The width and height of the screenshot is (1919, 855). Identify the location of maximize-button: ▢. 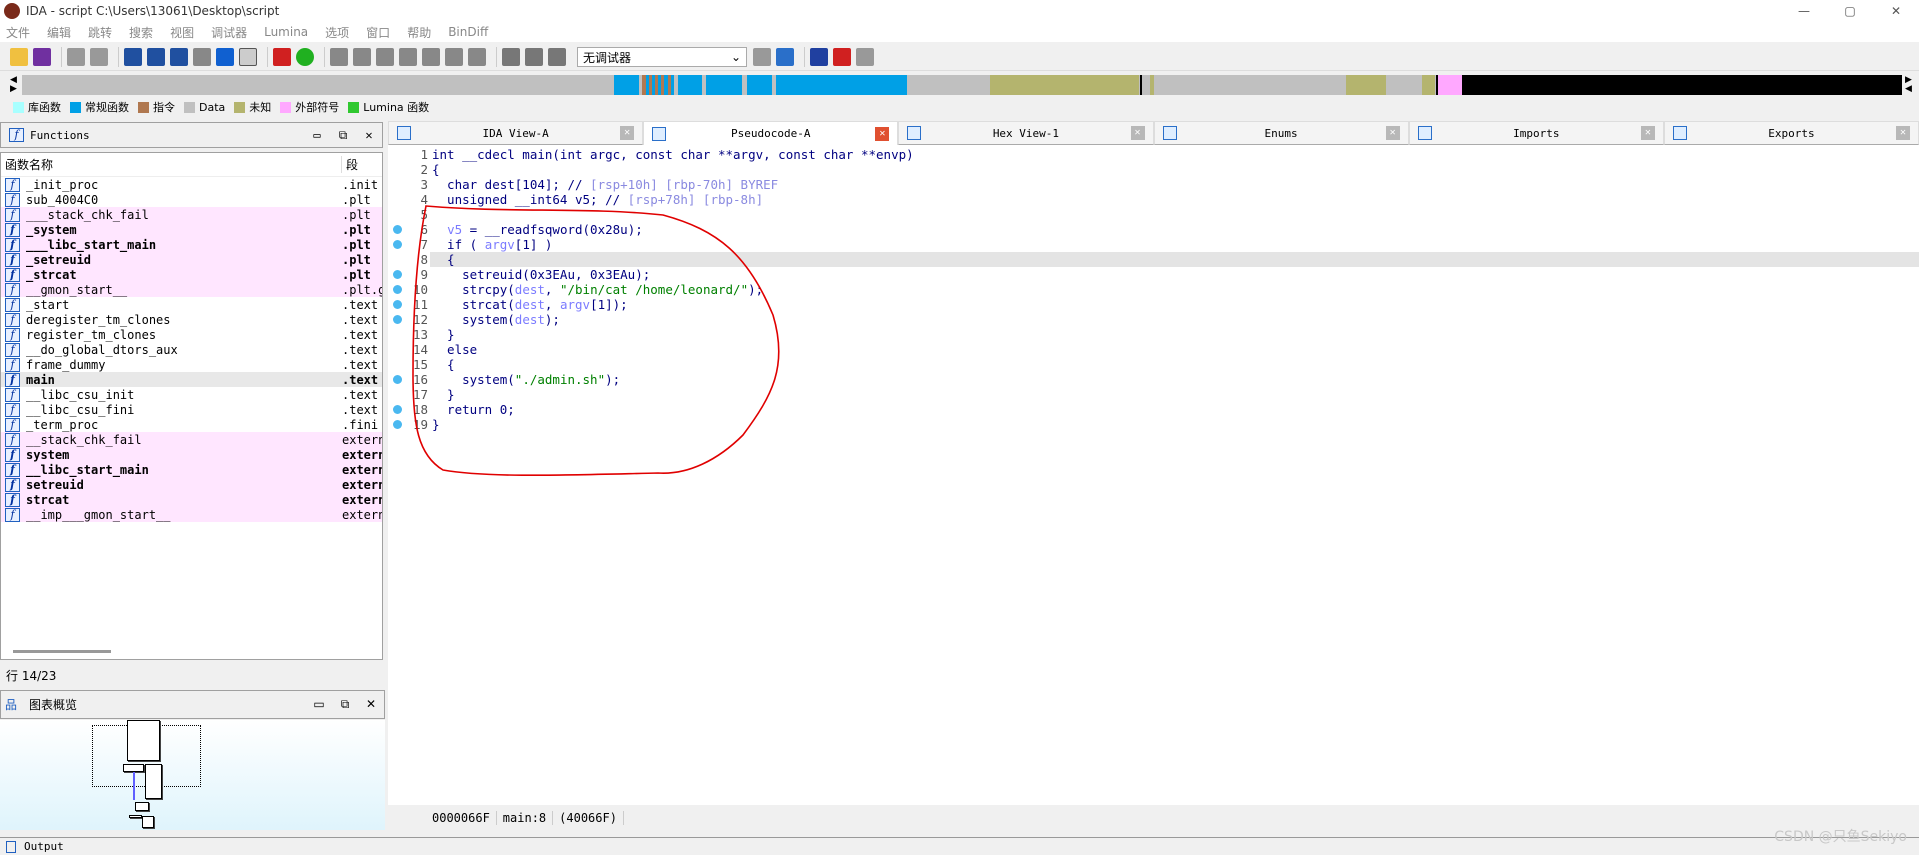
(1850, 11).